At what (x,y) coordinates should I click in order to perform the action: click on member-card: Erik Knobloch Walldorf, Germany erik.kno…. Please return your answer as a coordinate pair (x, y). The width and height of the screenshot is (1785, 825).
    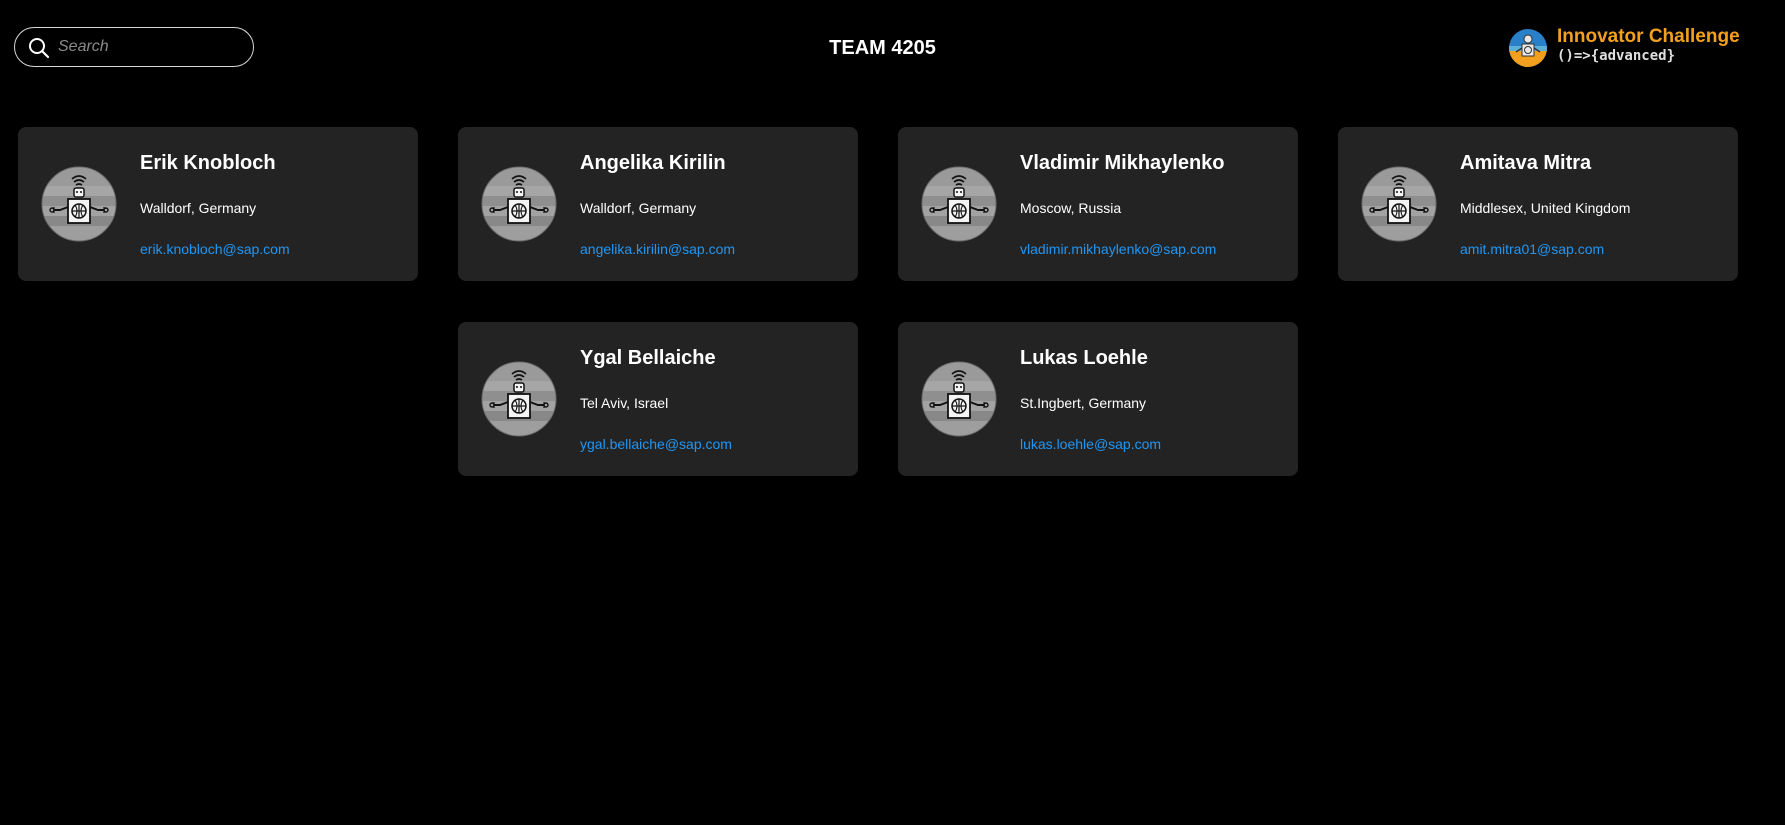
    Looking at the image, I should click on (218, 204).